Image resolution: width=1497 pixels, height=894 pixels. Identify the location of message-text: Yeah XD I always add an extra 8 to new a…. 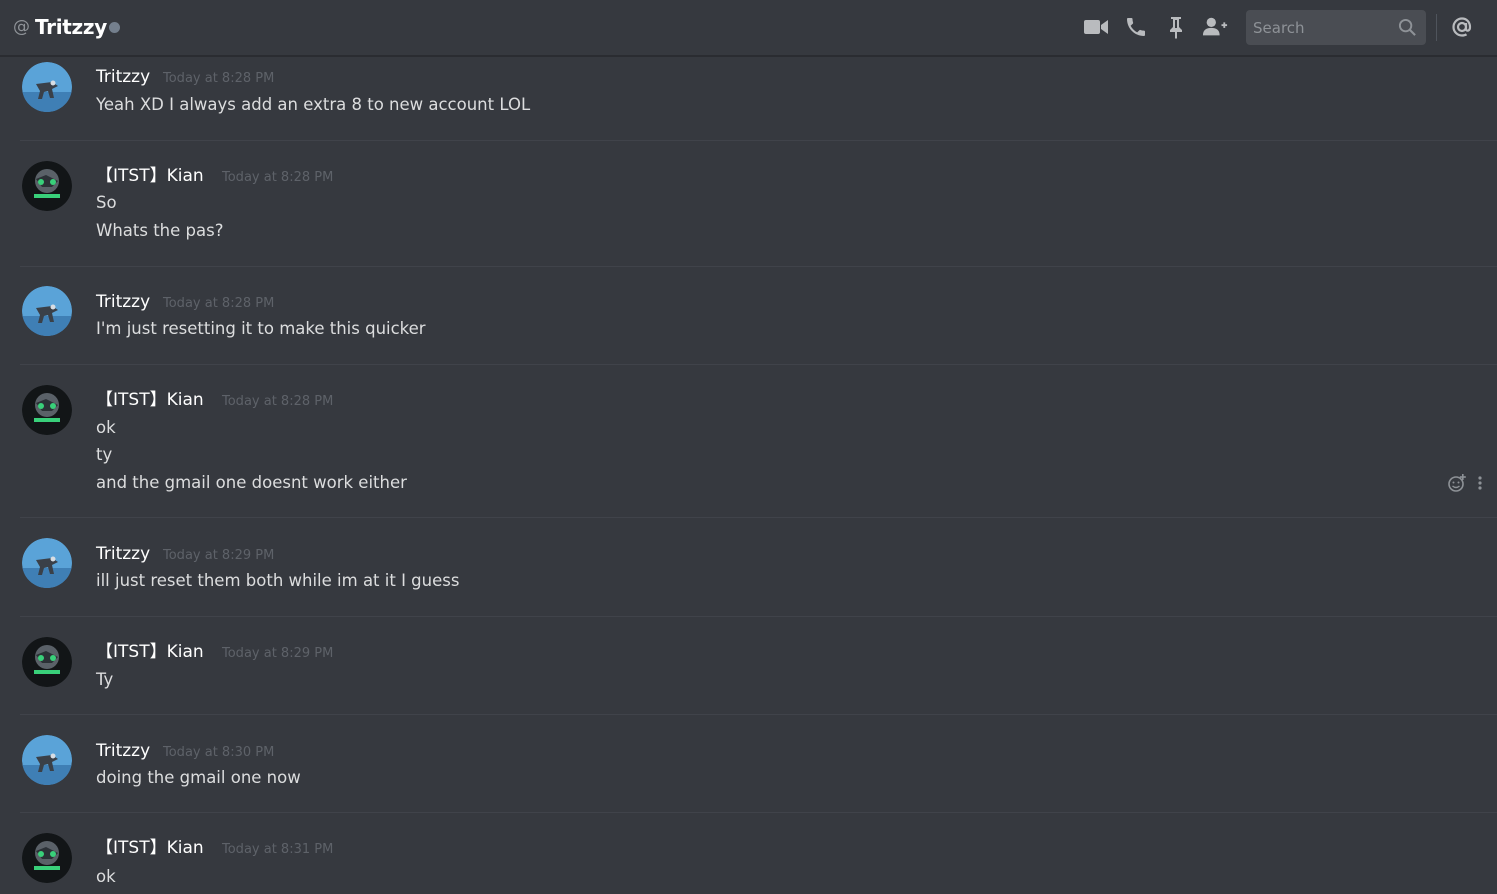
(313, 104).